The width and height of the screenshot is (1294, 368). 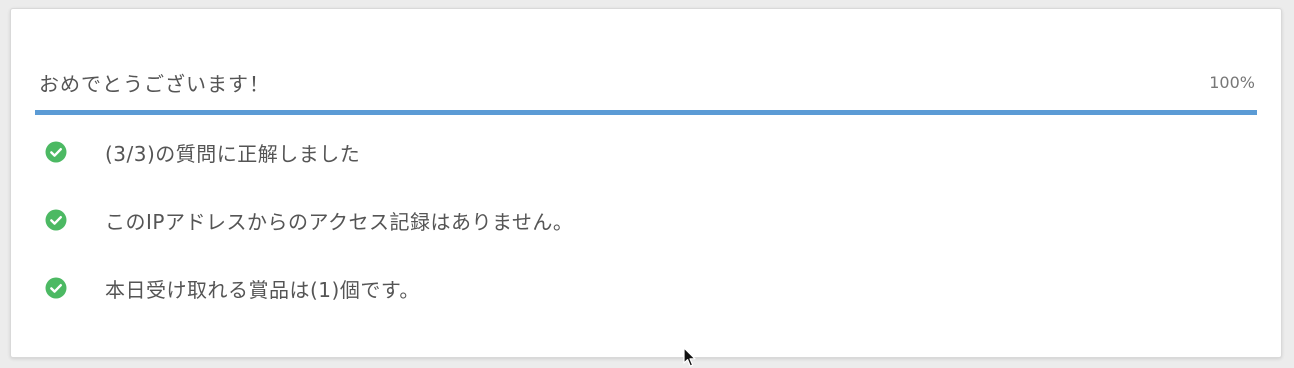 What do you see at coordinates (643, 152) in the screenshot?
I see `checklist-item: (3/3)の質問に正解しました` at bounding box center [643, 152].